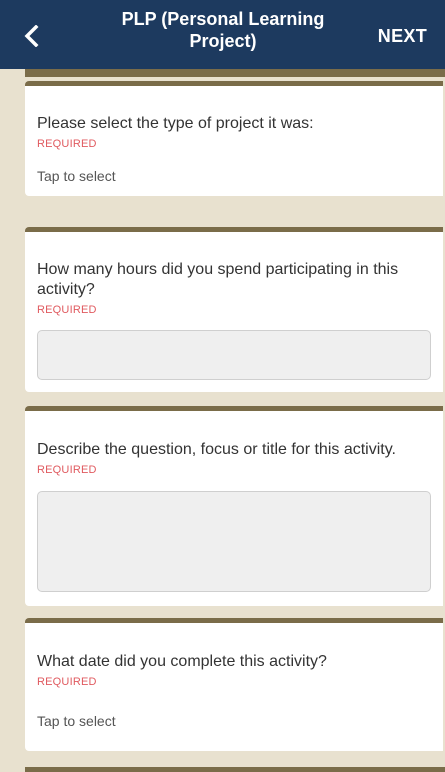  Describe the element at coordinates (402, 36) in the screenshot. I see `next-button: NEXT` at that location.